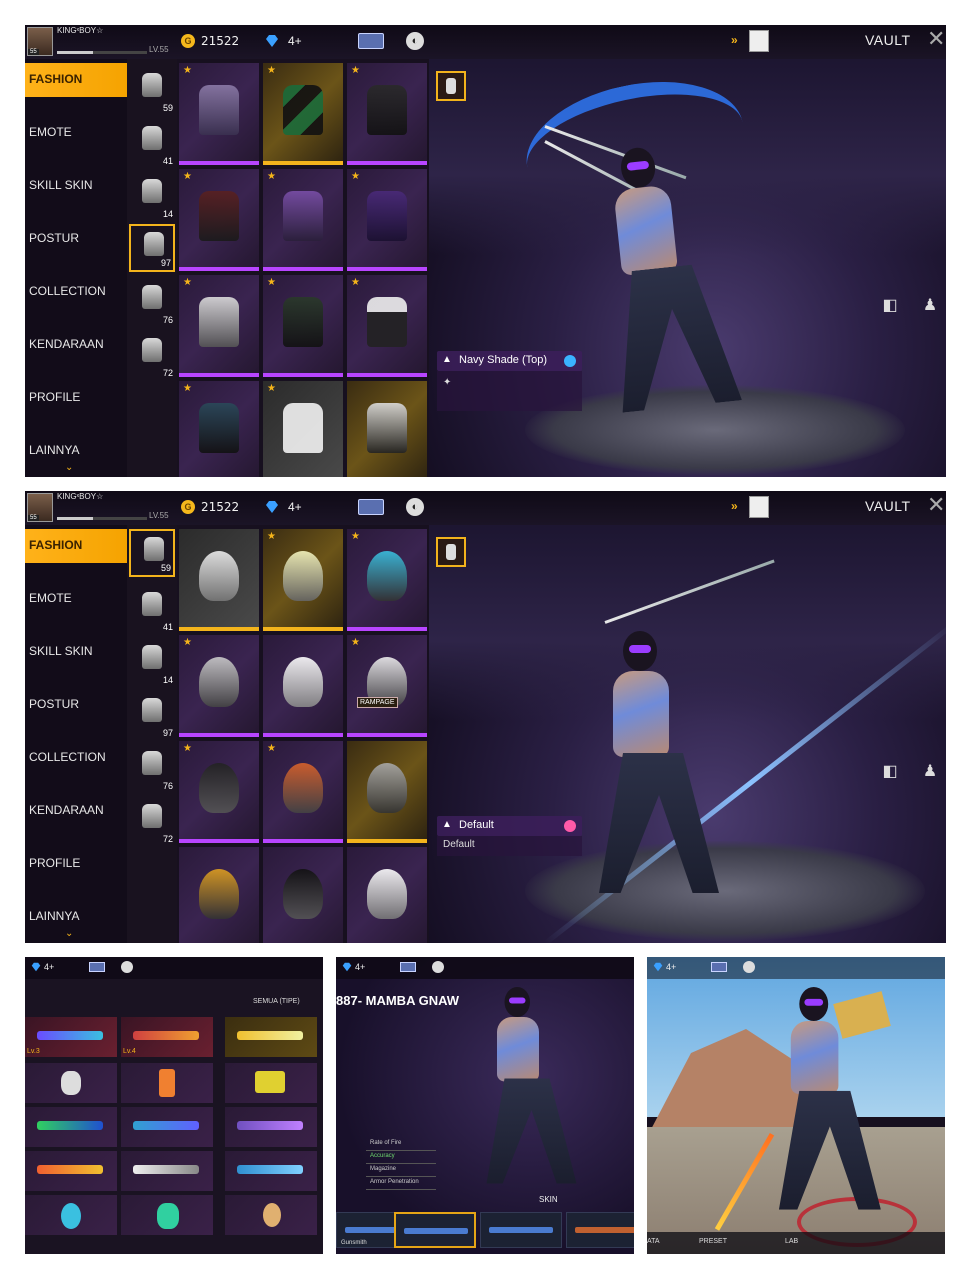 The height and width of the screenshot is (1280, 970). What do you see at coordinates (295, 507) in the screenshot?
I see `diamond-balance: 4+` at bounding box center [295, 507].